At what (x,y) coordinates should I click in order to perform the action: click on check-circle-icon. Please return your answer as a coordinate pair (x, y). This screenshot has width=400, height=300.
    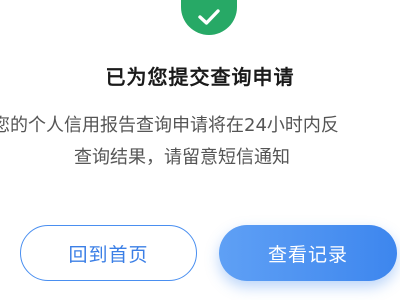
    Looking at the image, I should click on (209, 17).